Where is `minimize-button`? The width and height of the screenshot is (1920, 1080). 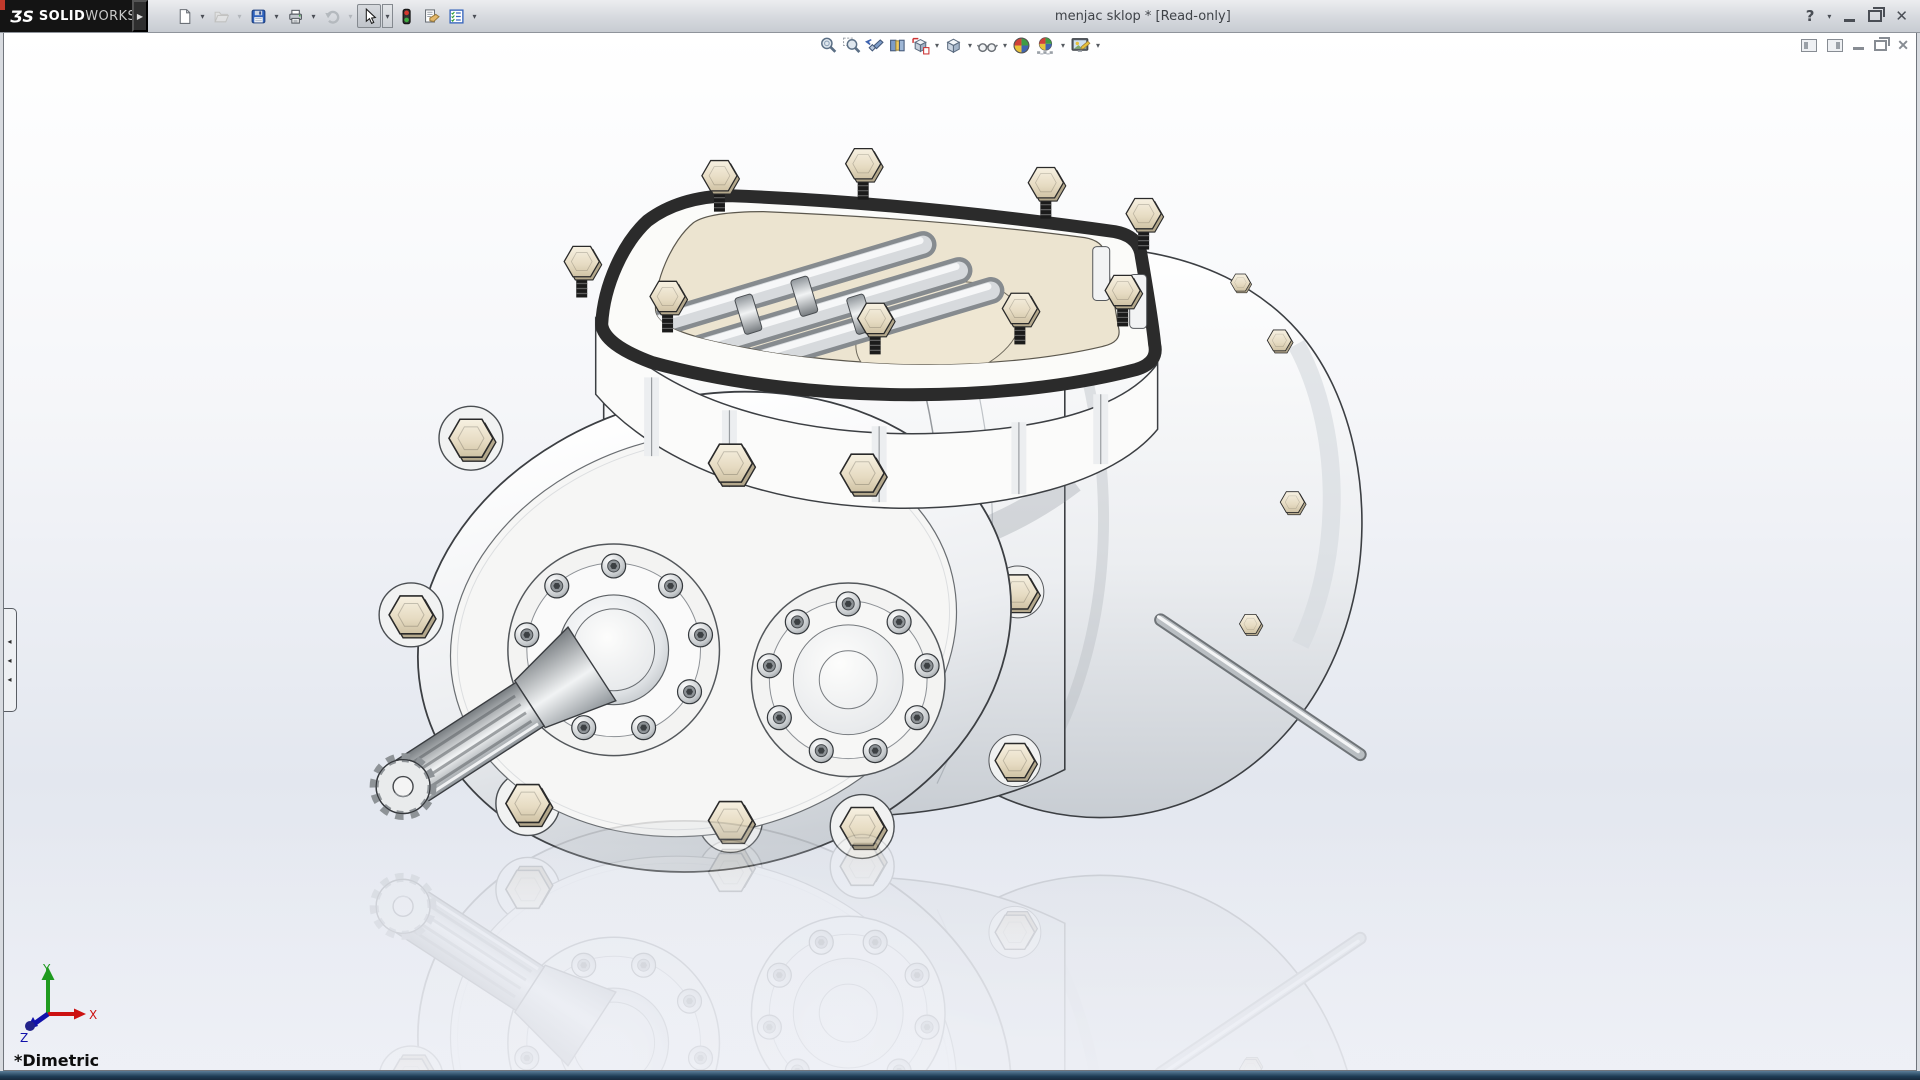
minimize-button is located at coordinates (1850, 16).